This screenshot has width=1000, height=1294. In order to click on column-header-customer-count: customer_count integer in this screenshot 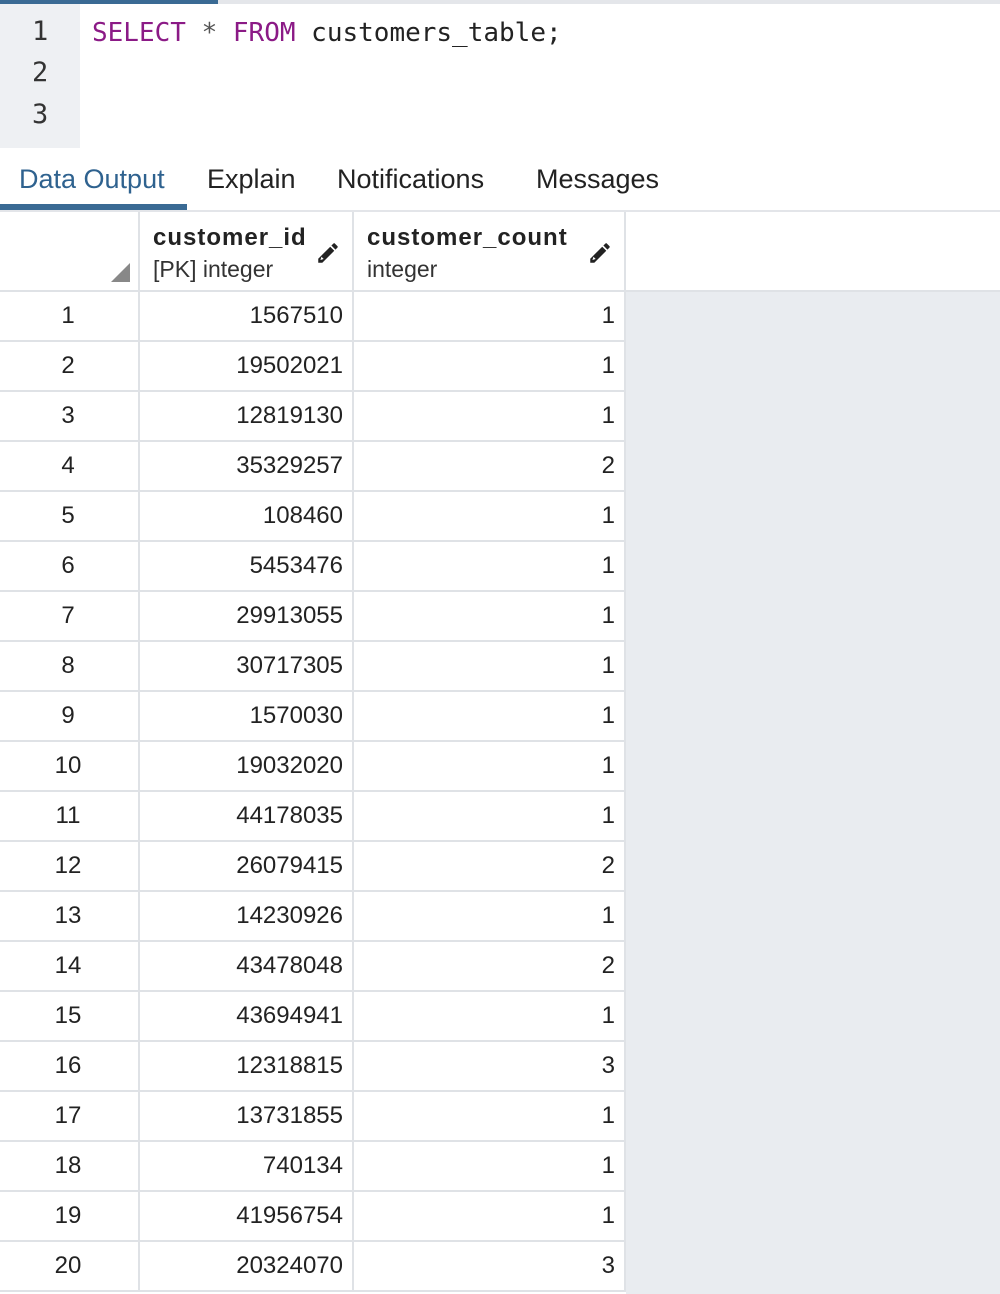, I will do `click(490, 251)`.